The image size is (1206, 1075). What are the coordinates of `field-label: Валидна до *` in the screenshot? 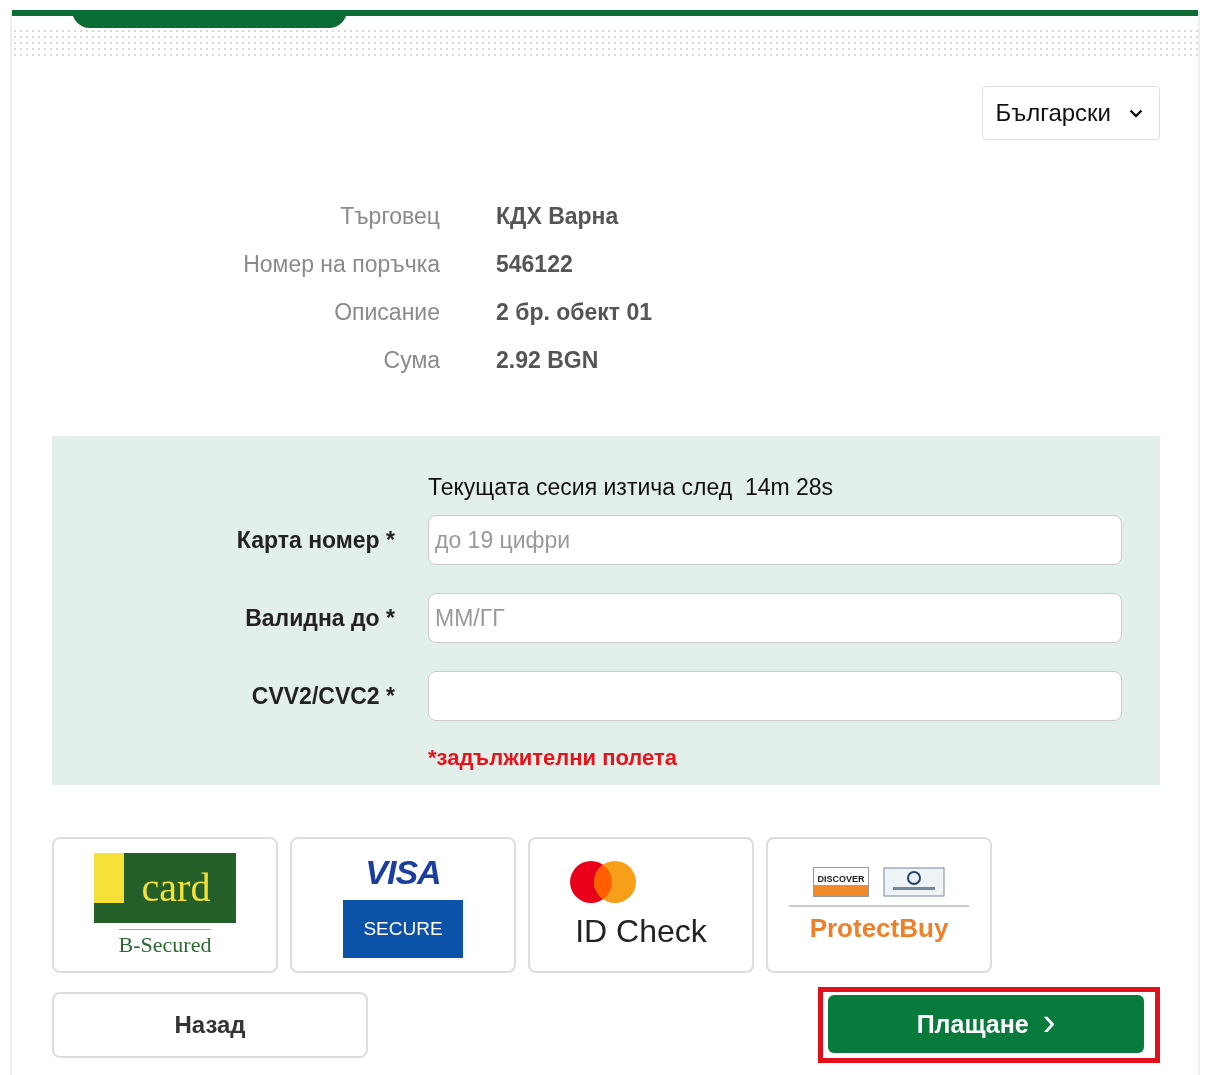 It's located at (319, 618).